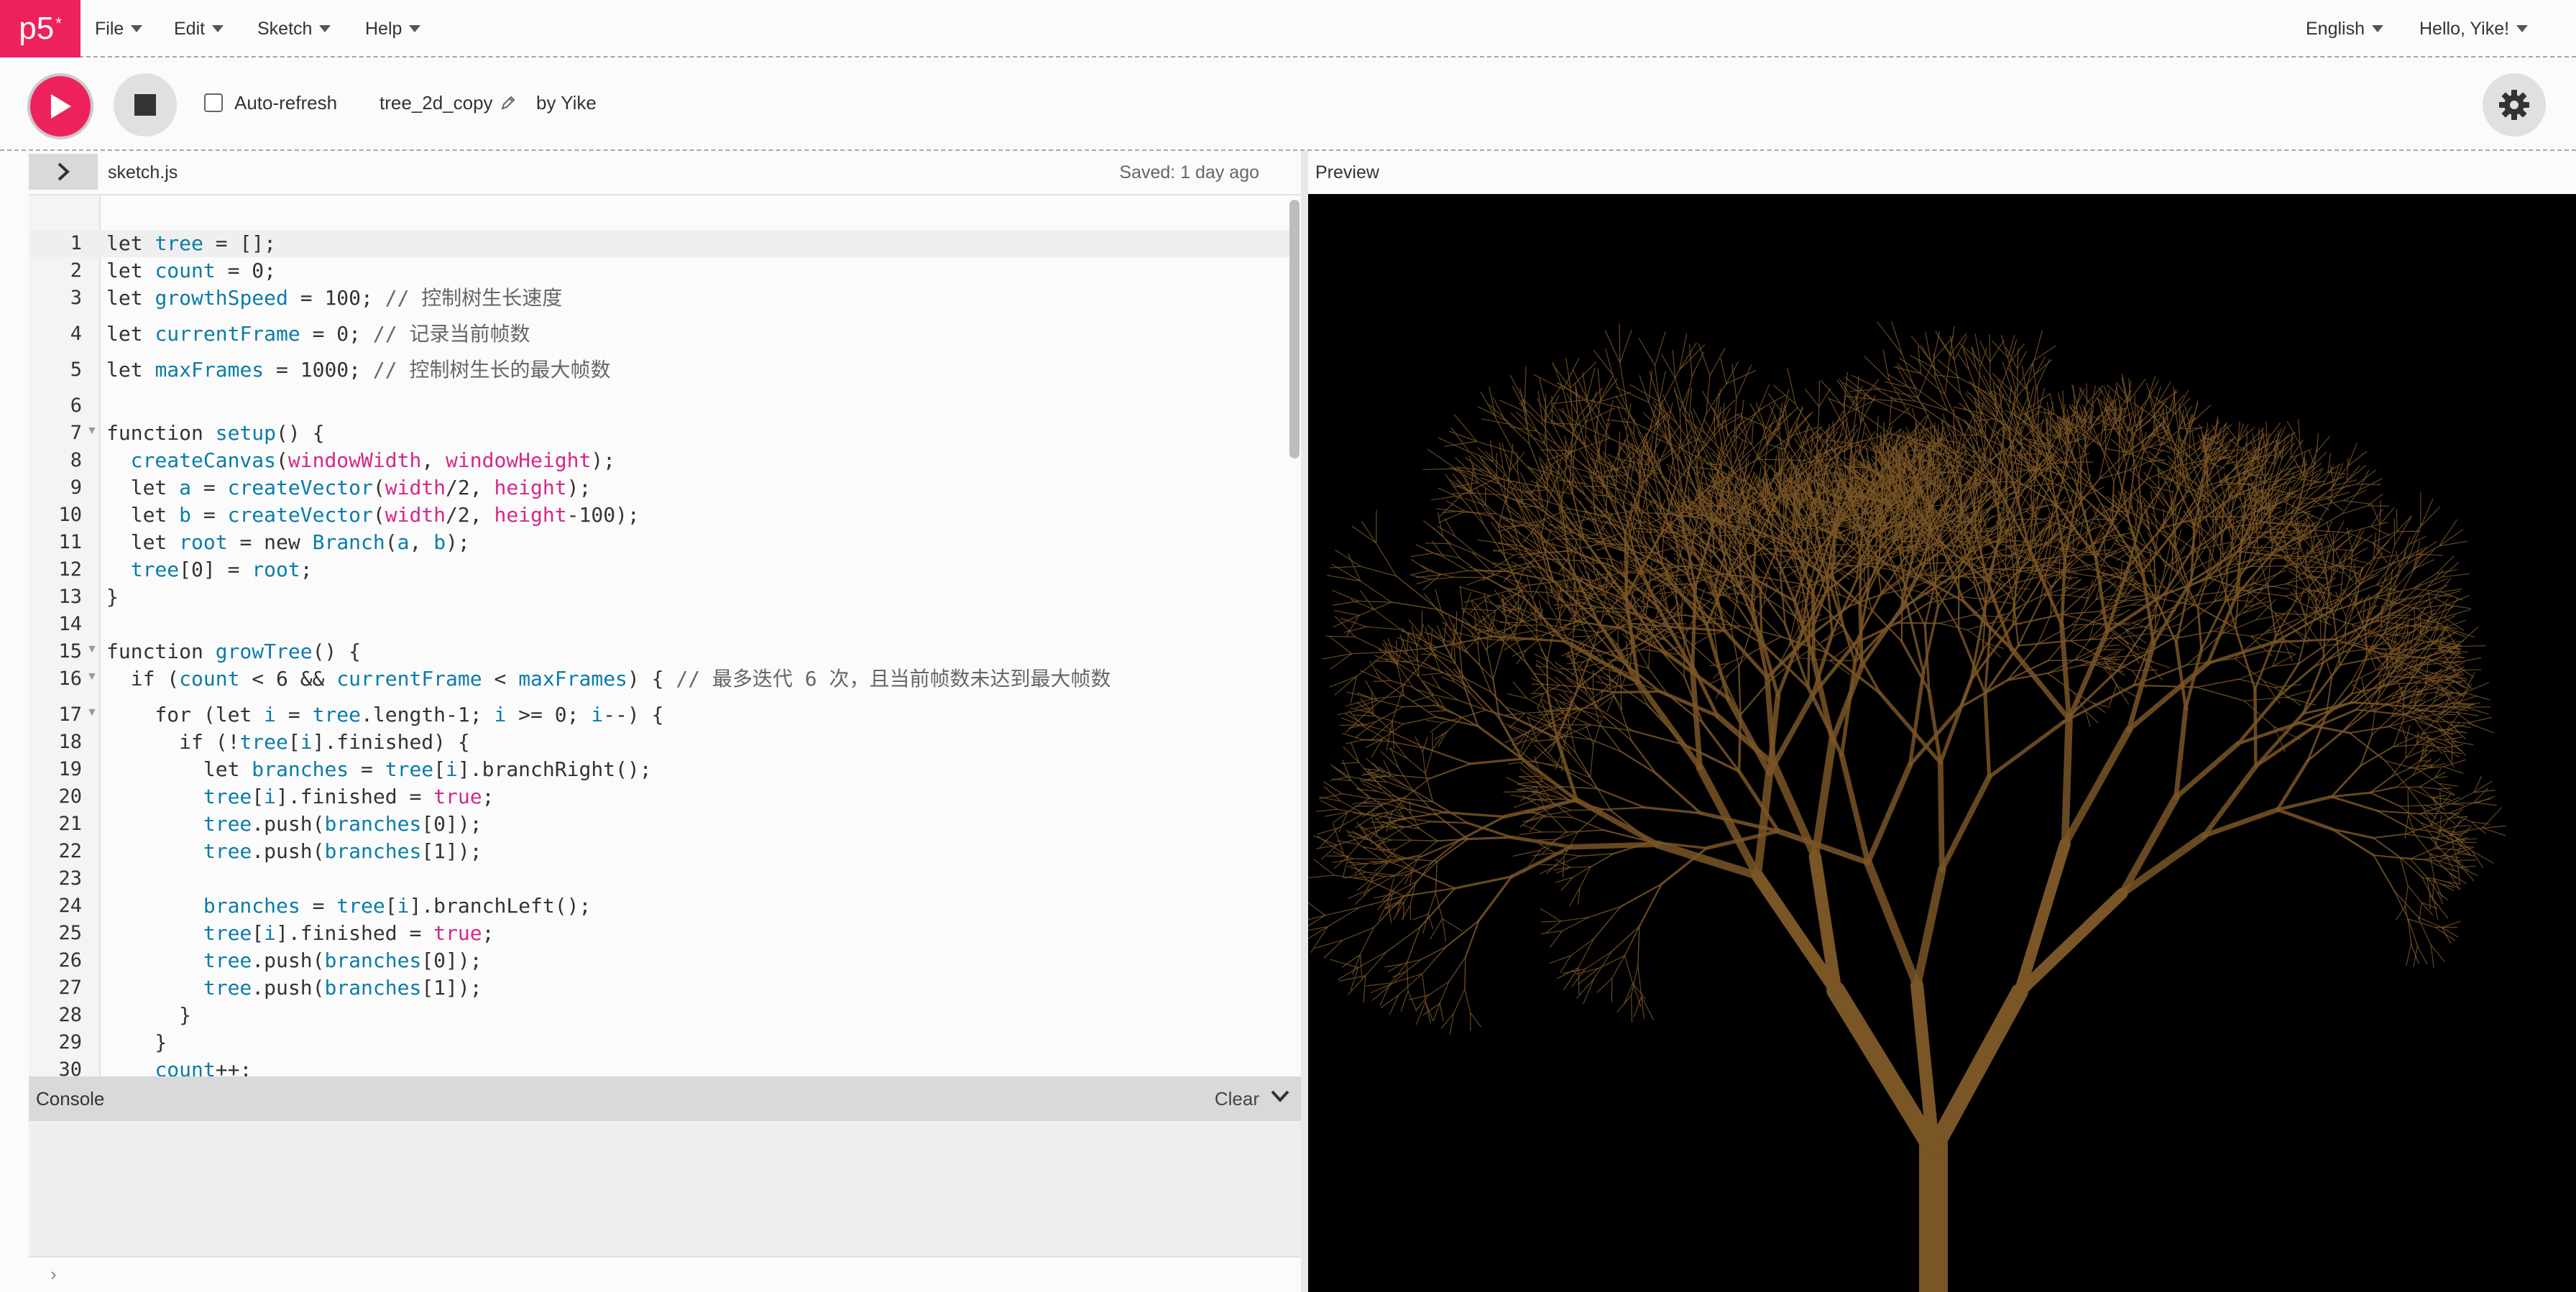 This screenshot has width=2576, height=1292. Describe the element at coordinates (659, 243) in the screenshot. I see `code-line: 1 let tree = [];` at that location.